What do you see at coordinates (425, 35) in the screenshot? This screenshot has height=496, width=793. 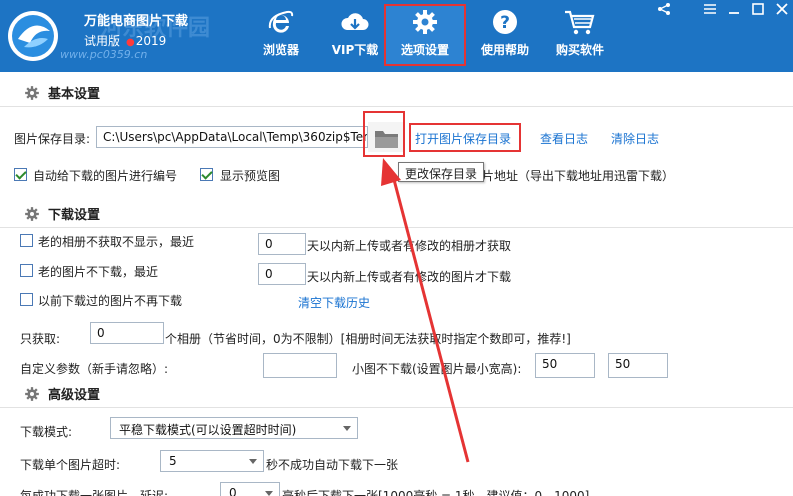 I see `toolbar-options-button: 选项设置` at bounding box center [425, 35].